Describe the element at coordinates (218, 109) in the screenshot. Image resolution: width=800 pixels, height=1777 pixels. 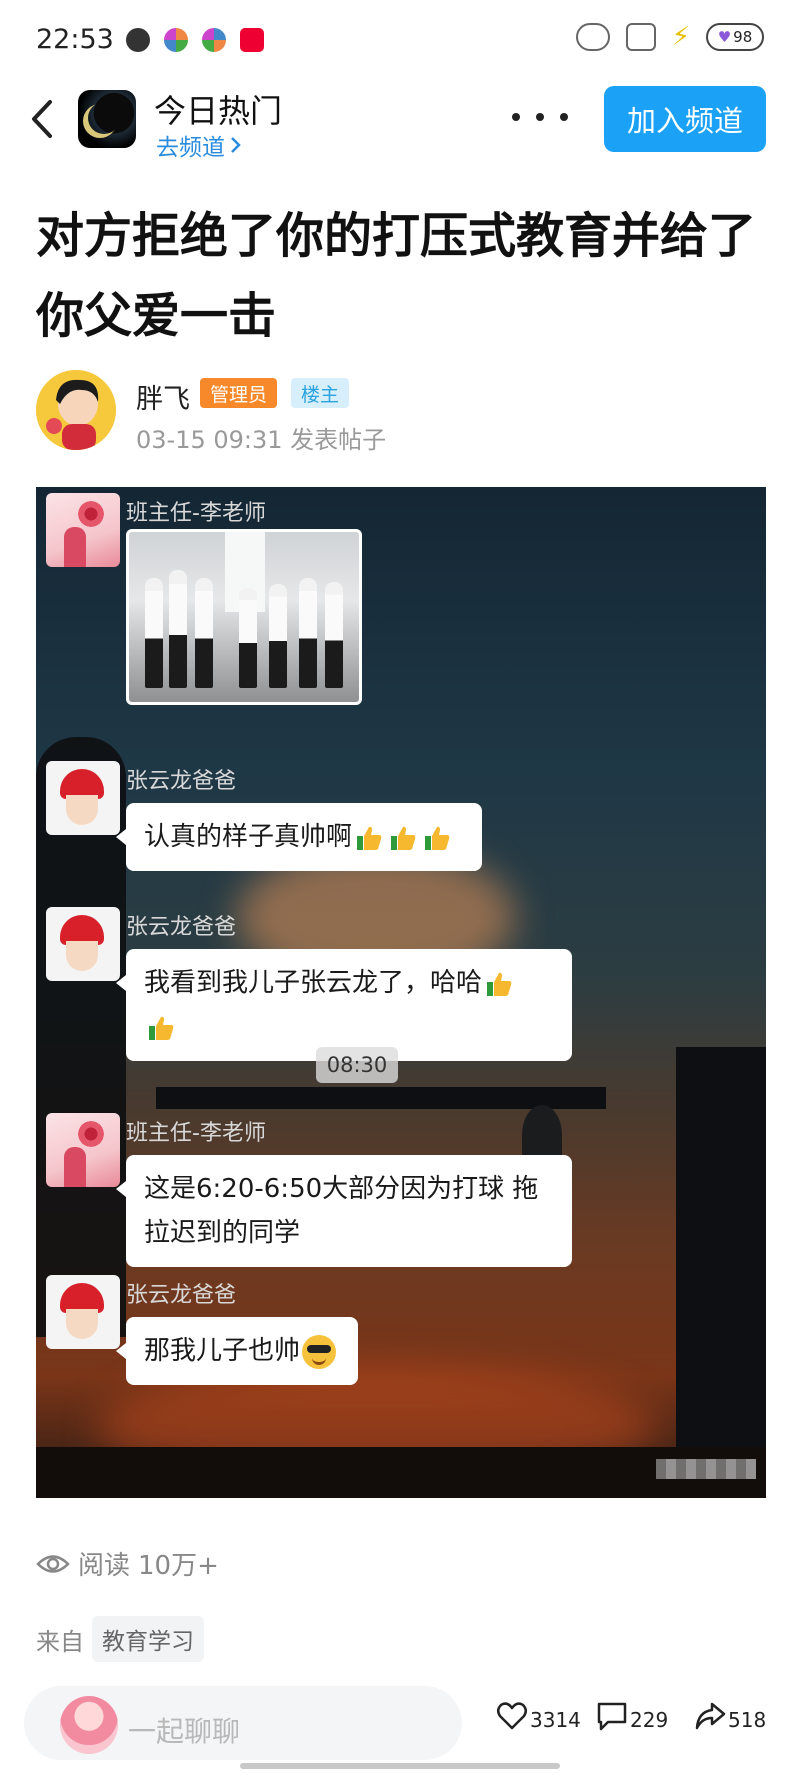
I see `channel-title: 今日热门` at that location.